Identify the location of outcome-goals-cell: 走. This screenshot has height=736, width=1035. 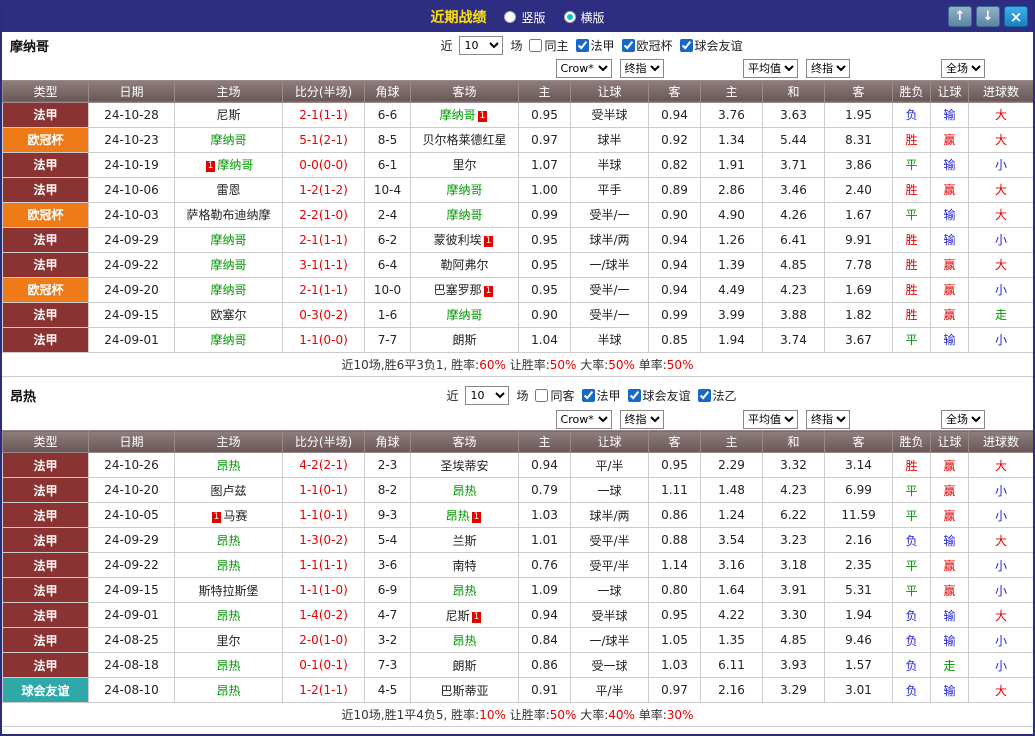
(1000, 314).